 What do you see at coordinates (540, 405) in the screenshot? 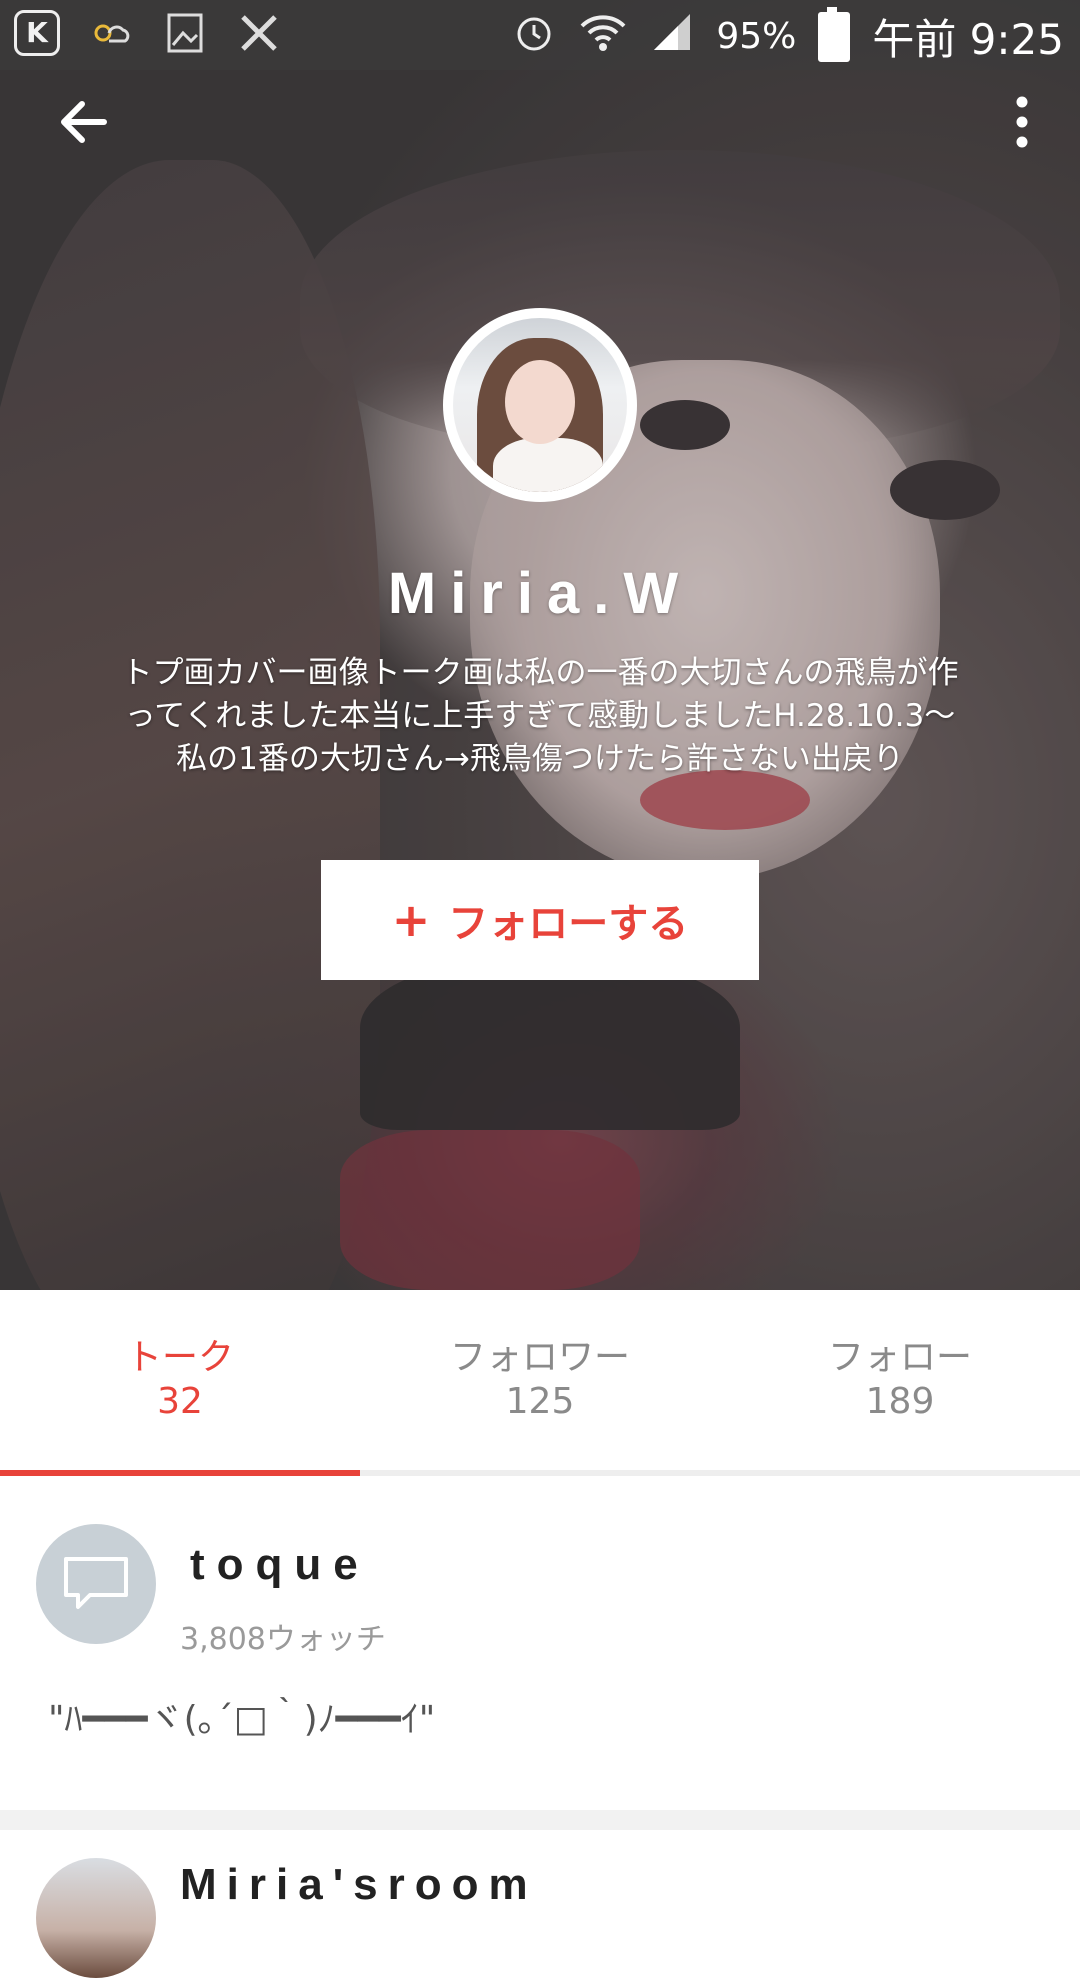
I see `profile-avatar` at bounding box center [540, 405].